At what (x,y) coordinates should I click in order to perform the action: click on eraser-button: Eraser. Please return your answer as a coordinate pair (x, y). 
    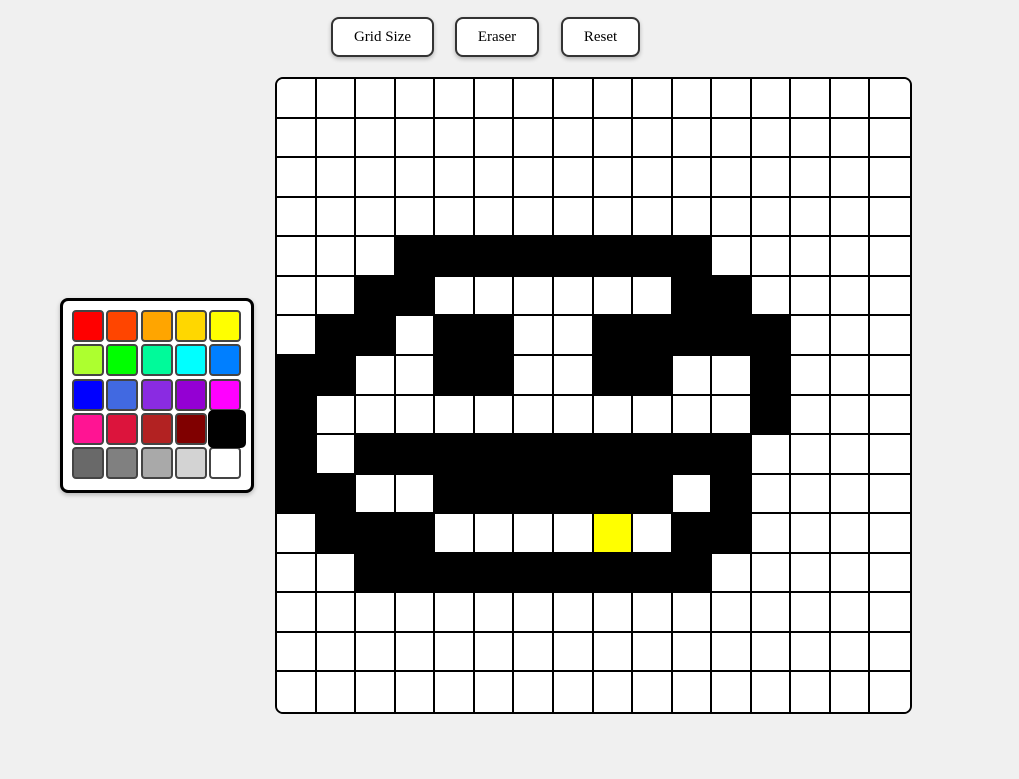
    Looking at the image, I should click on (497, 37).